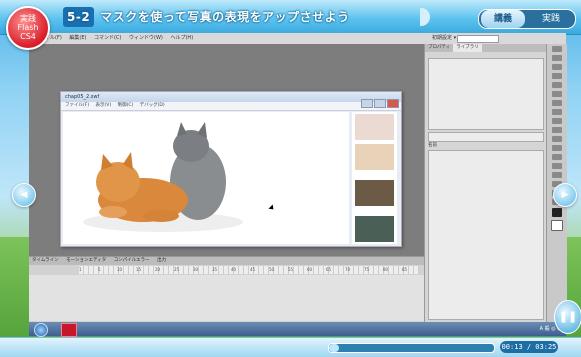  I want to click on course-logo: 実践 Flash CS4, so click(28, 28).